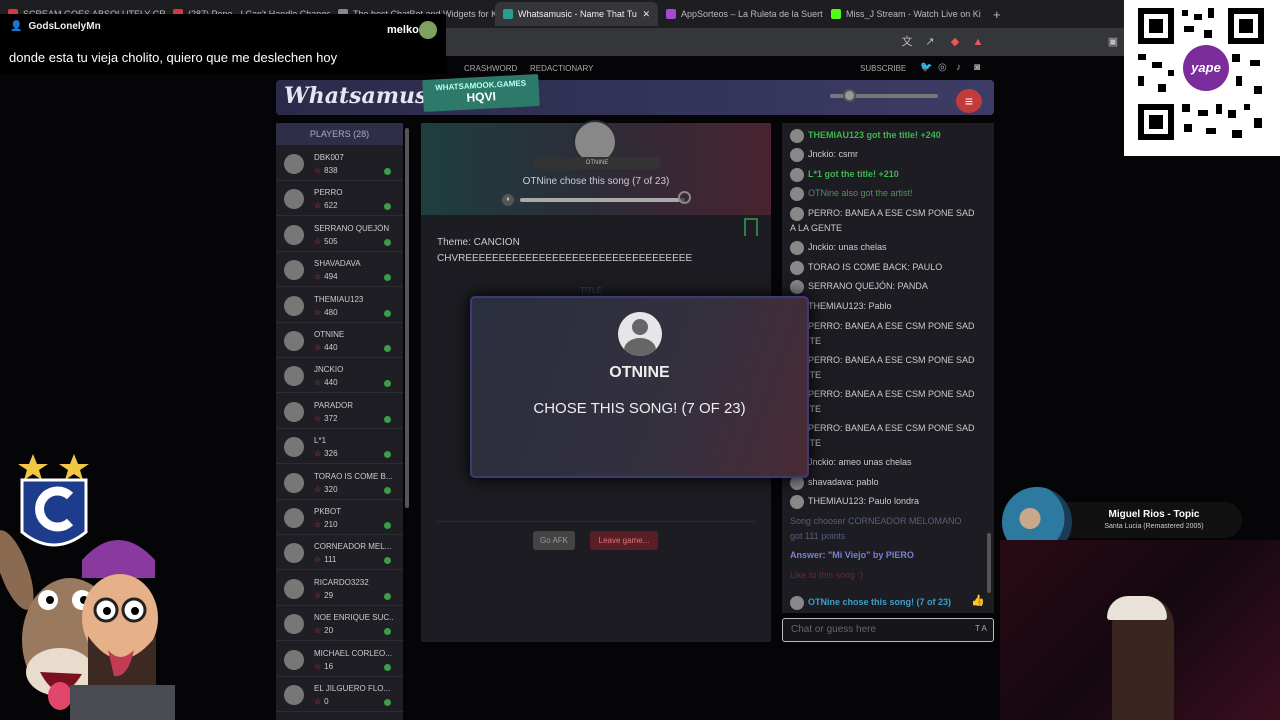  I want to click on clock-icon, so click(684, 197).